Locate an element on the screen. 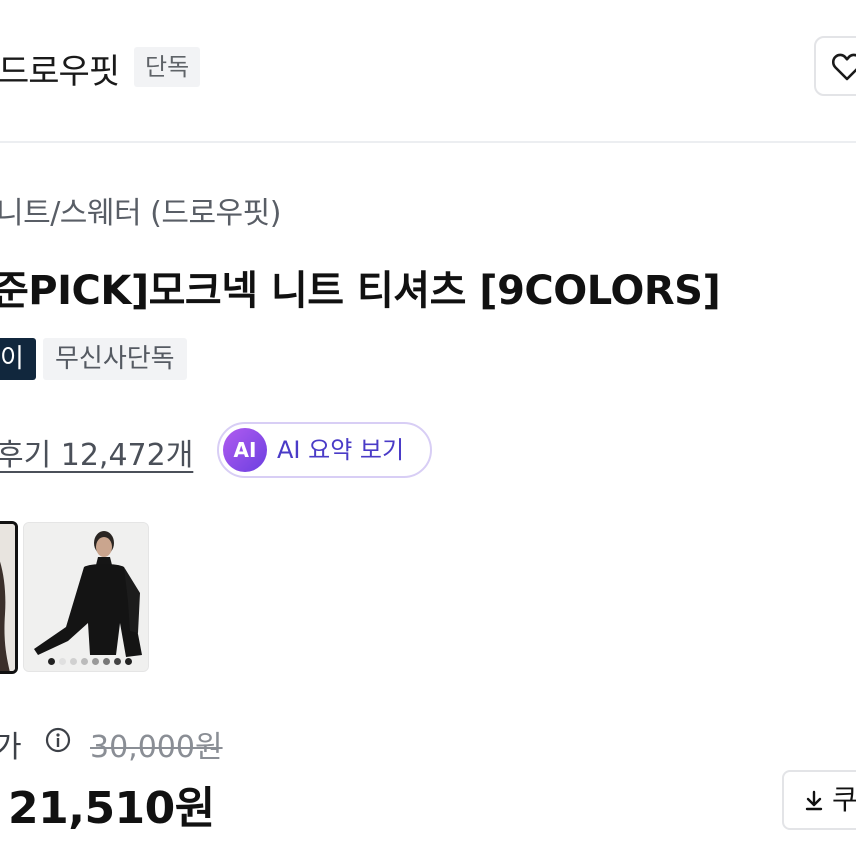 The height and width of the screenshot is (856, 856). product-title: 준PICK]모크넥 니트 티셔츠 [9COLORS] is located at coordinates (360, 291).